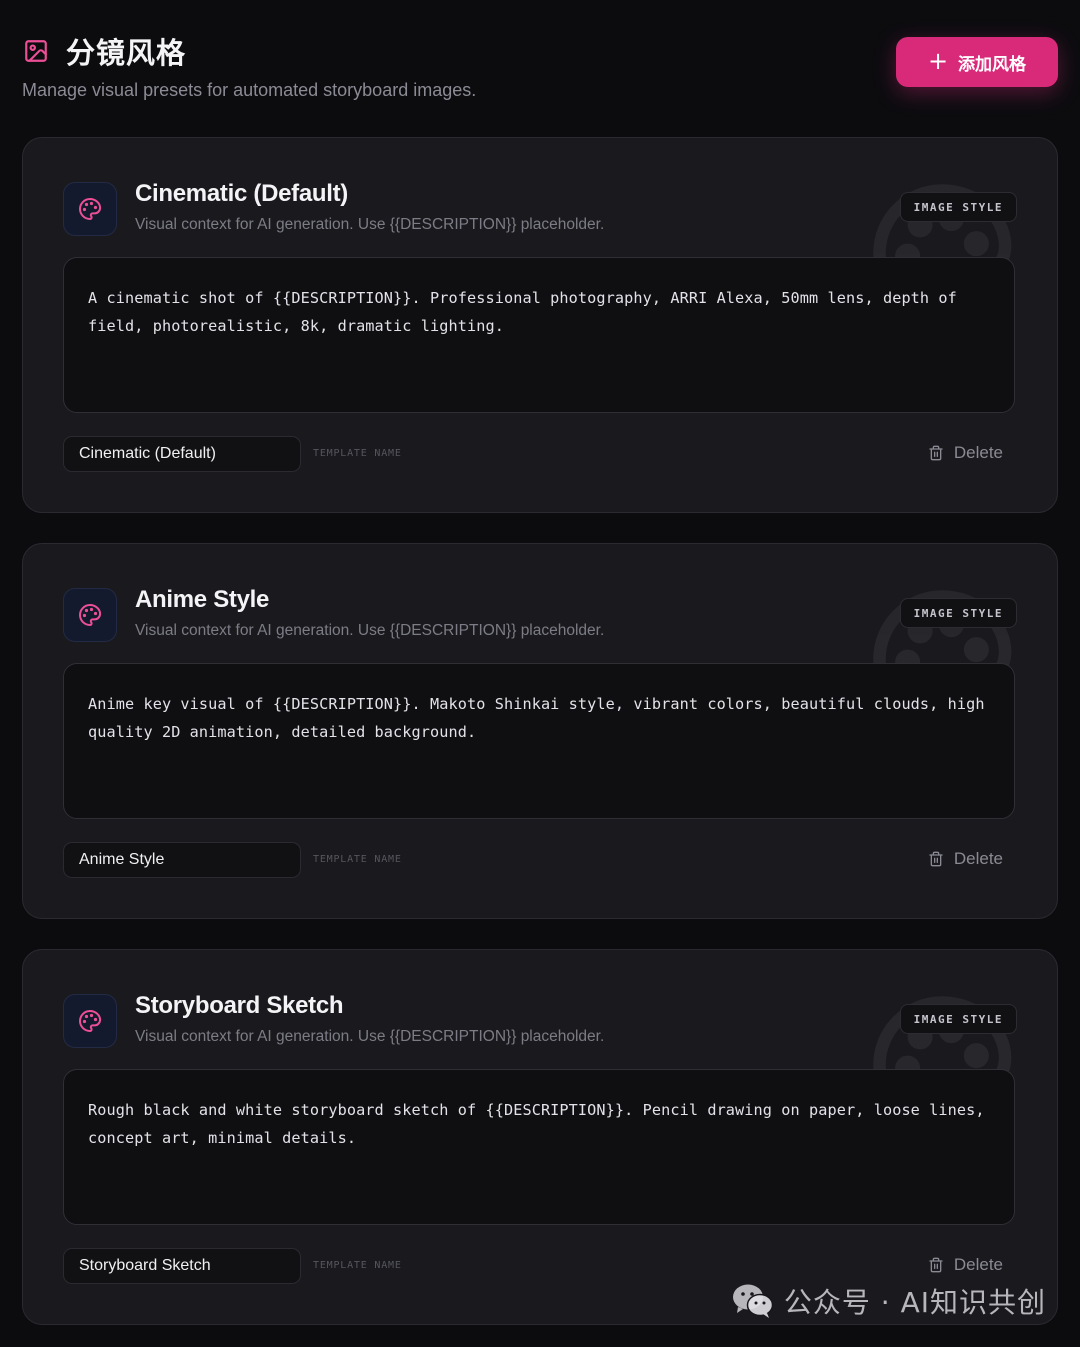 This screenshot has width=1080, height=1347. What do you see at coordinates (36, 51) in the screenshot?
I see `image-icon` at bounding box center [36, 51].